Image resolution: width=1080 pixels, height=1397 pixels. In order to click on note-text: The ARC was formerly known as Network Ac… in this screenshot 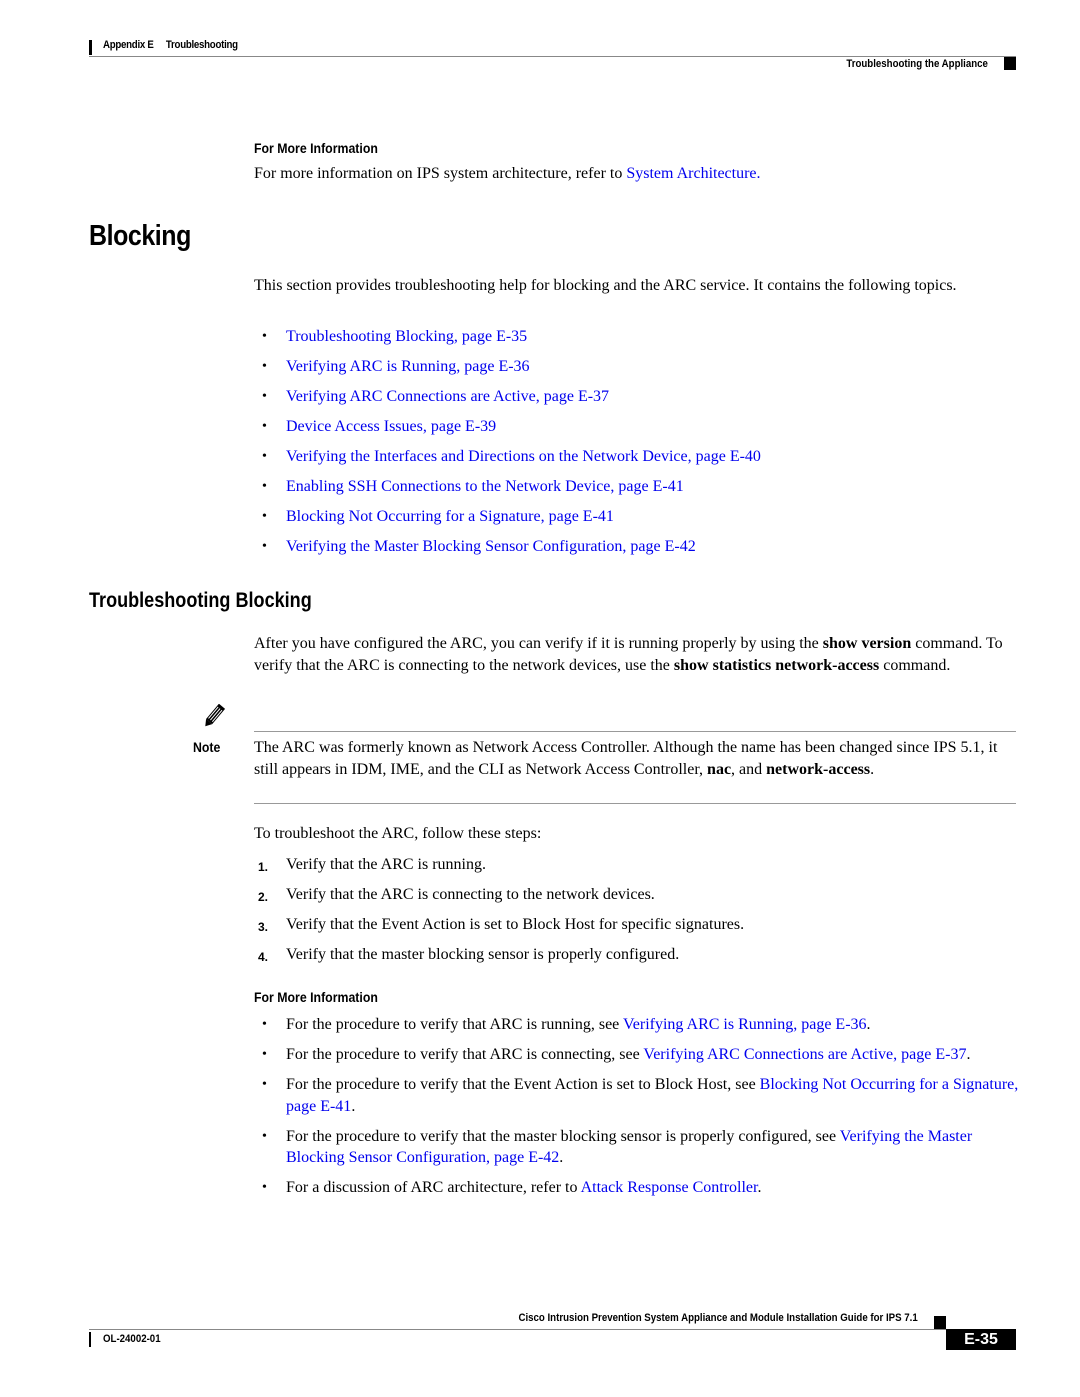, I will do `click(626, 758)`.